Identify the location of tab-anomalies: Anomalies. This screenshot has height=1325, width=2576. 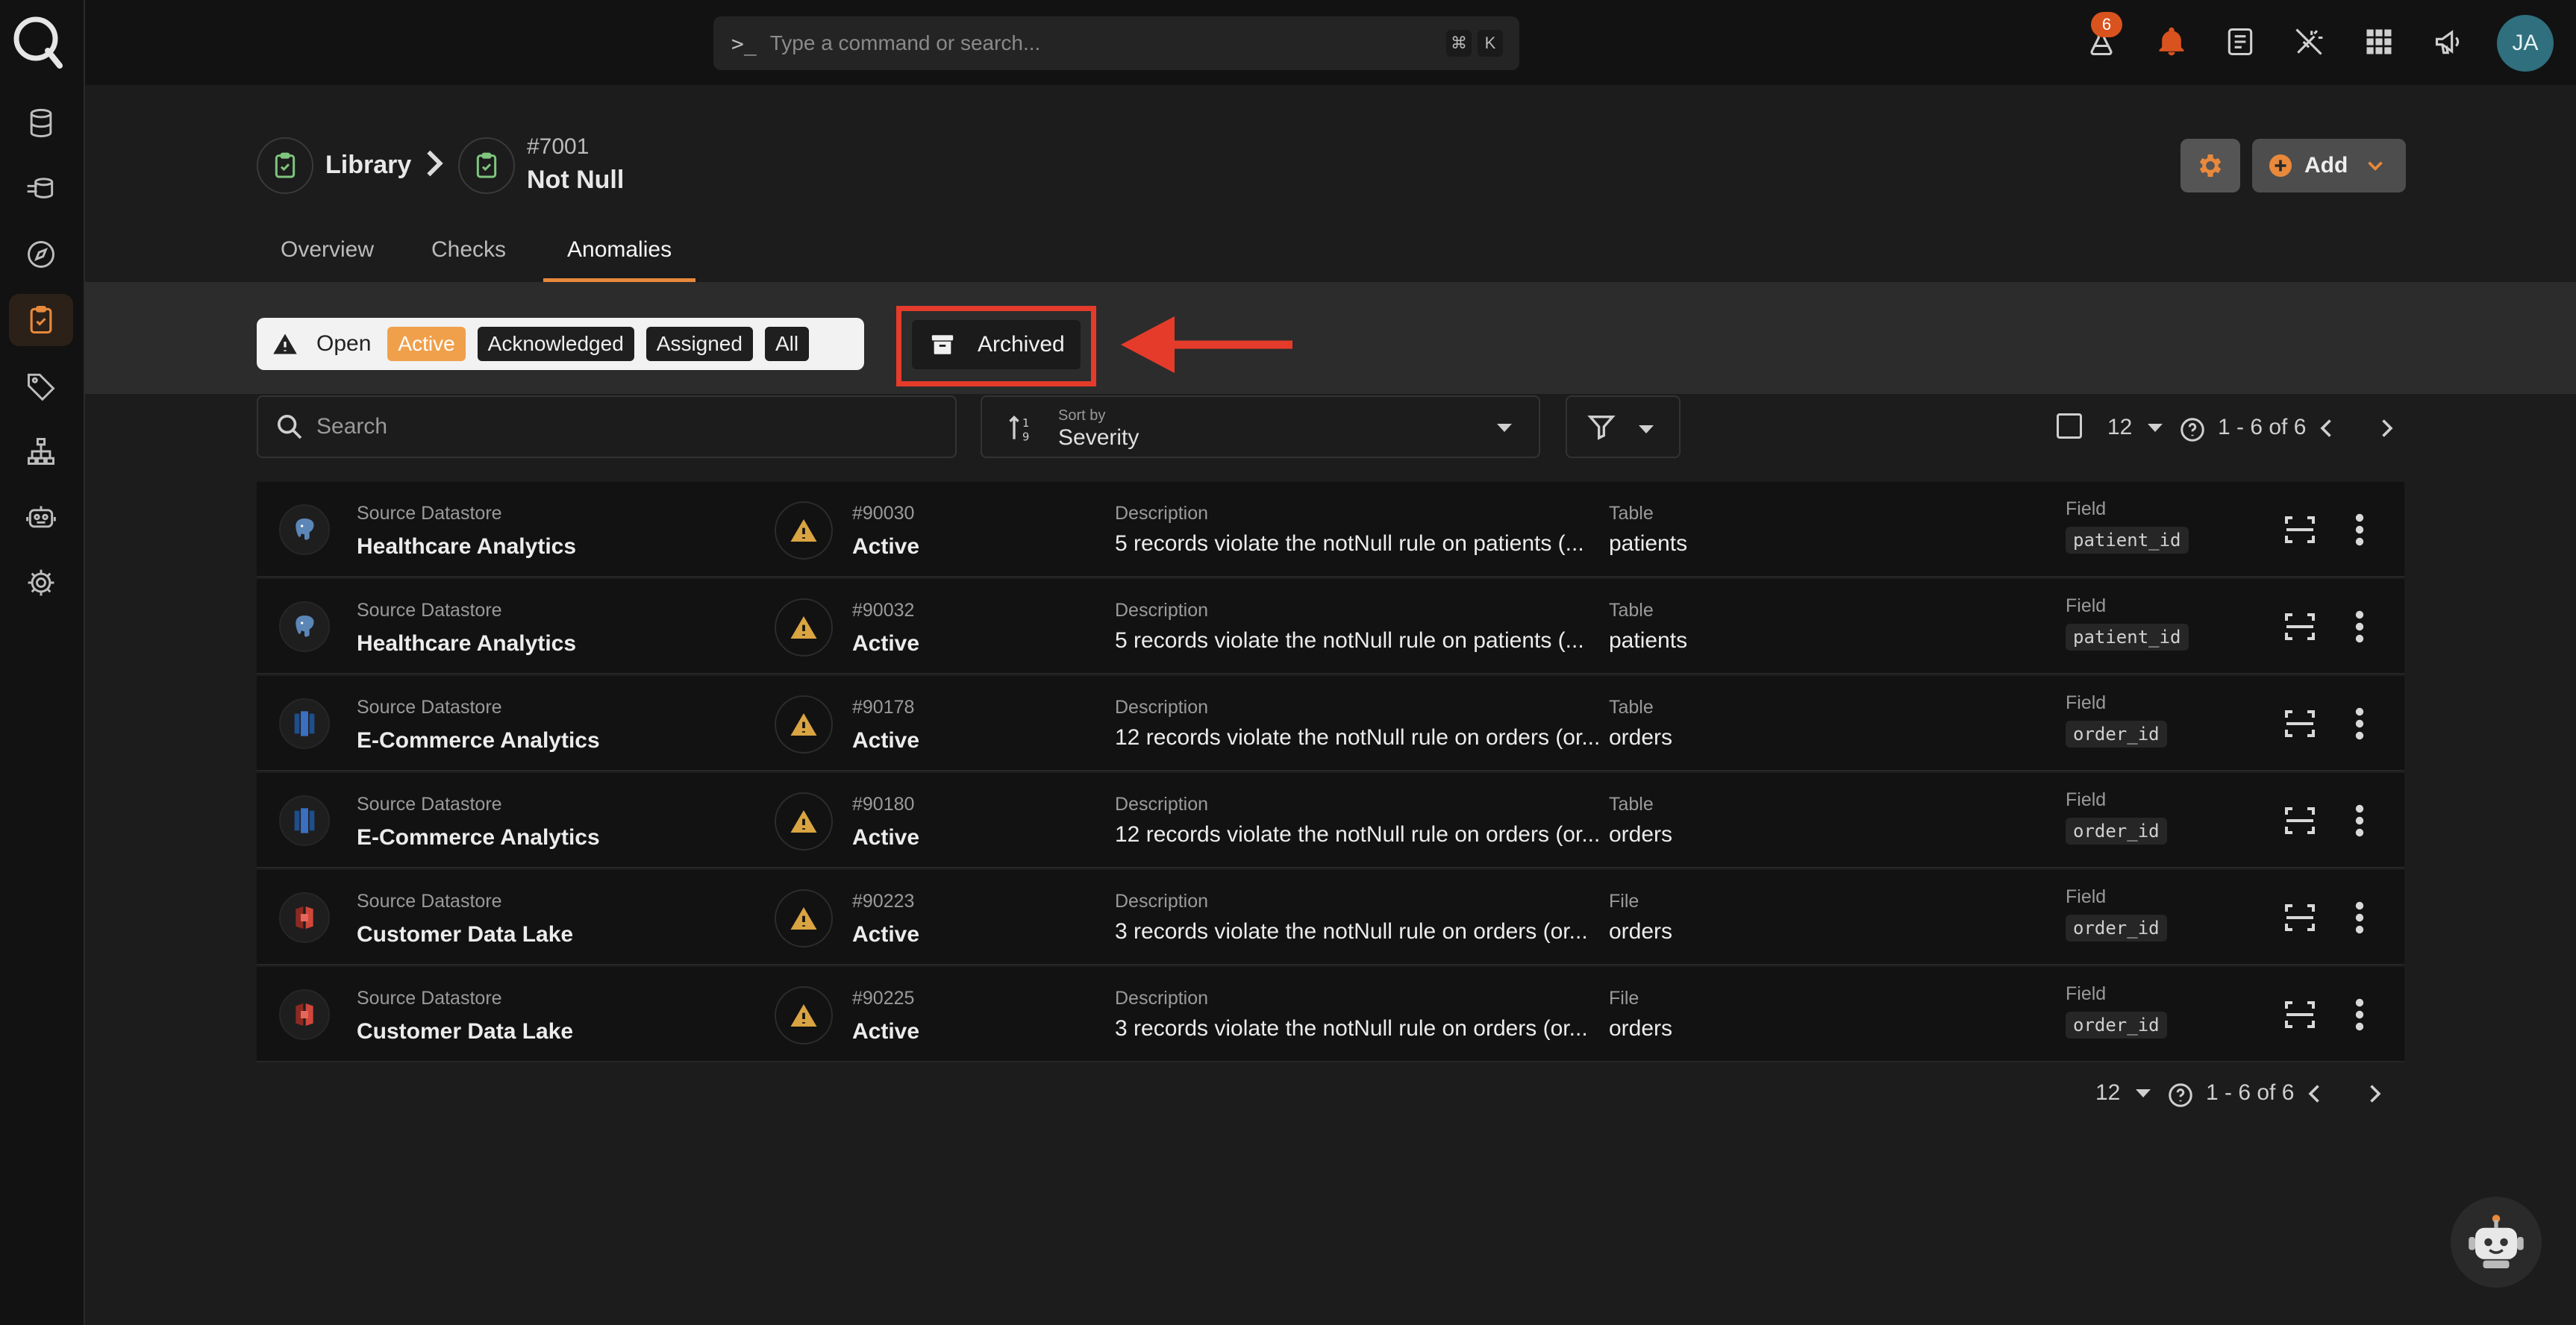
(619, 253).